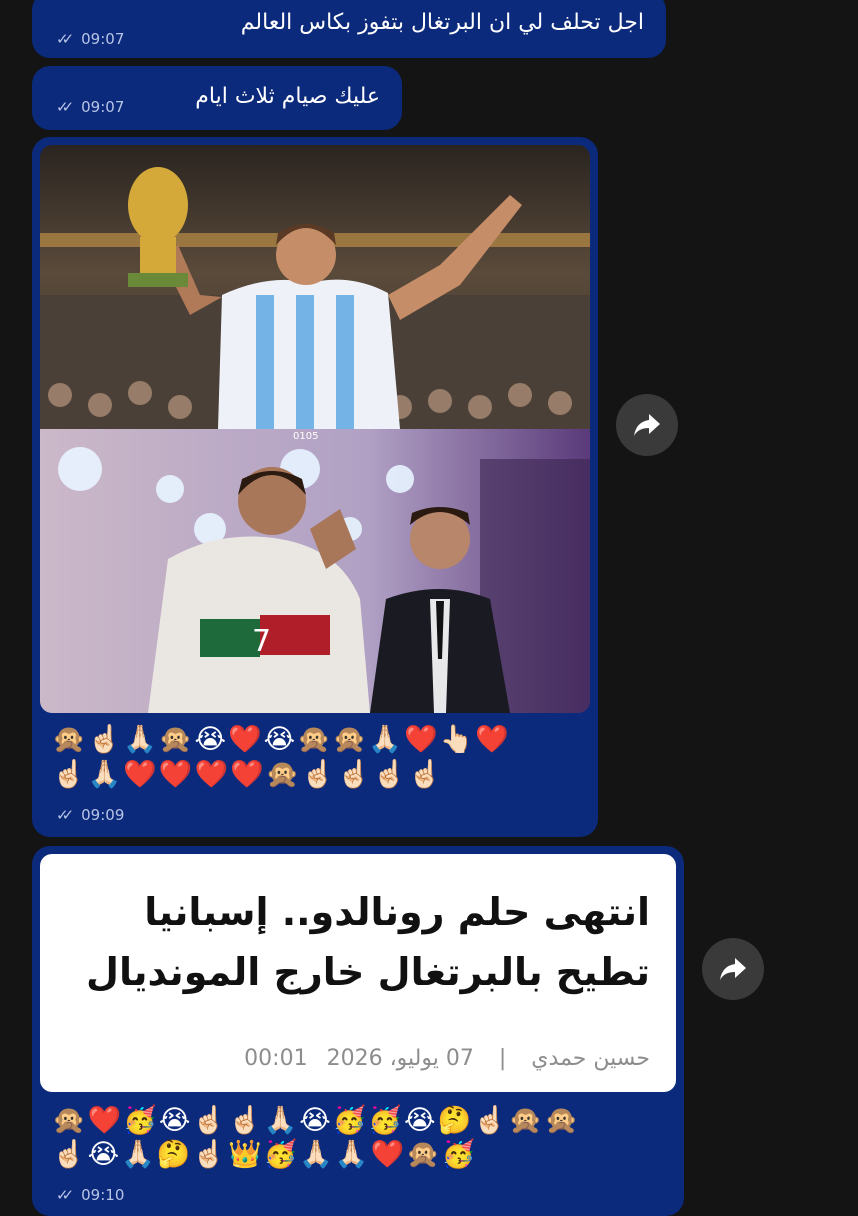  I want to click on news-headline-line: تطيح بالبرتغال خارج المونديال, so click(367, 972).